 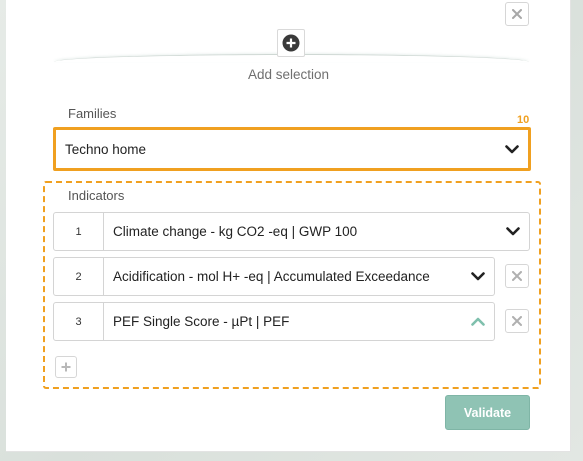 I want to click on add-indicator-button, so click(x=66, y=367).